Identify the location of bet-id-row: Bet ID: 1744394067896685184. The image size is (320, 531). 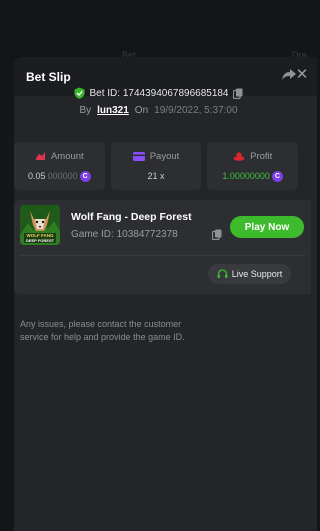
(158, 93).